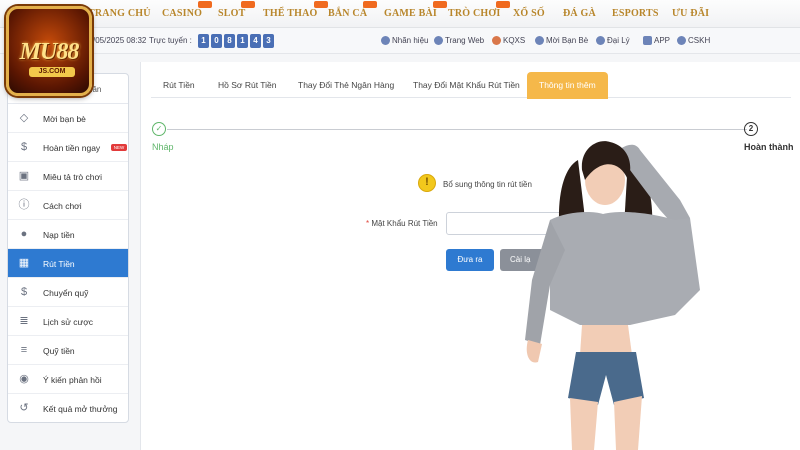 This screenshot has width=800, height=450. I want to click on info-icon: ⓘ, so click(24, 205).